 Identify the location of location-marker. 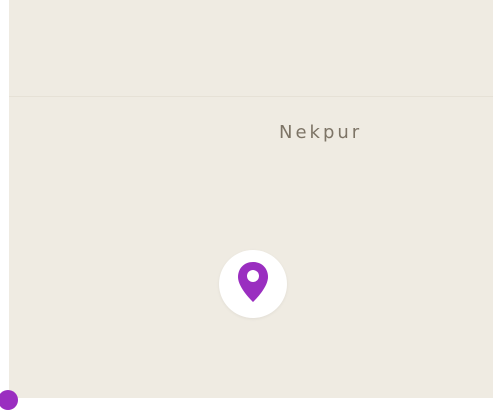
(253, 284).